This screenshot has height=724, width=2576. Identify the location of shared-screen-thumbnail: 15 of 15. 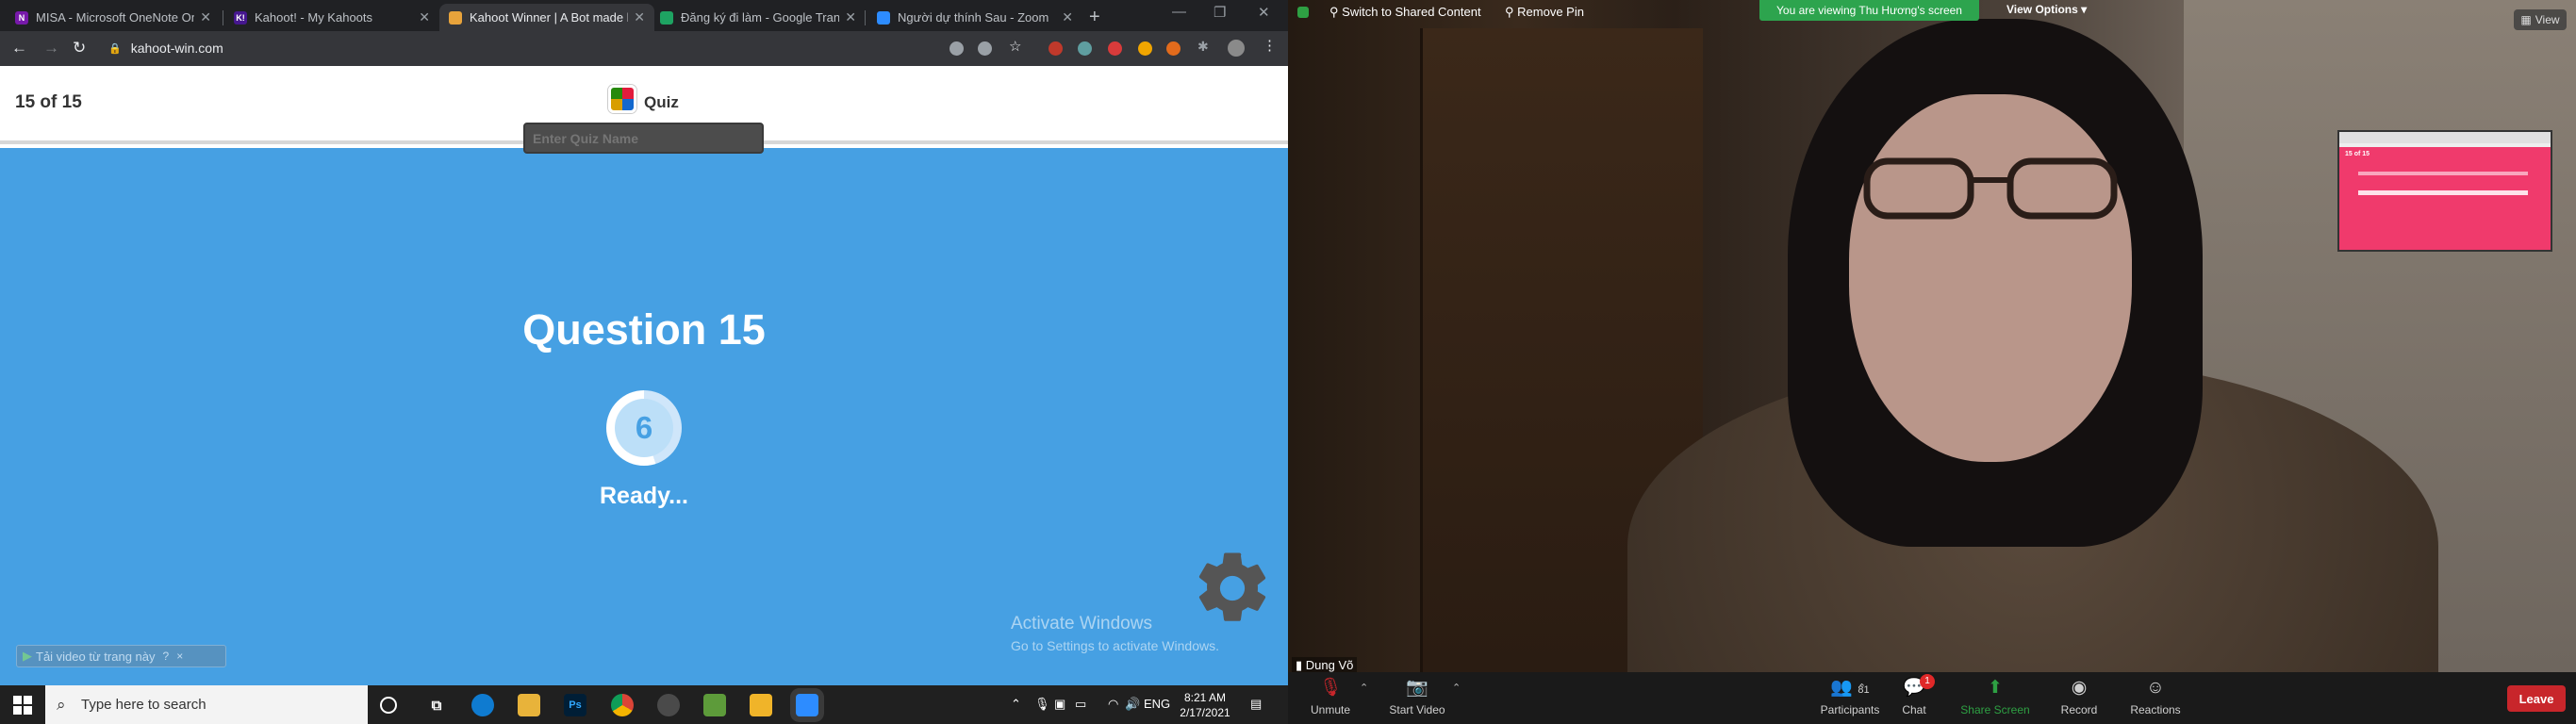
(2444, 191).